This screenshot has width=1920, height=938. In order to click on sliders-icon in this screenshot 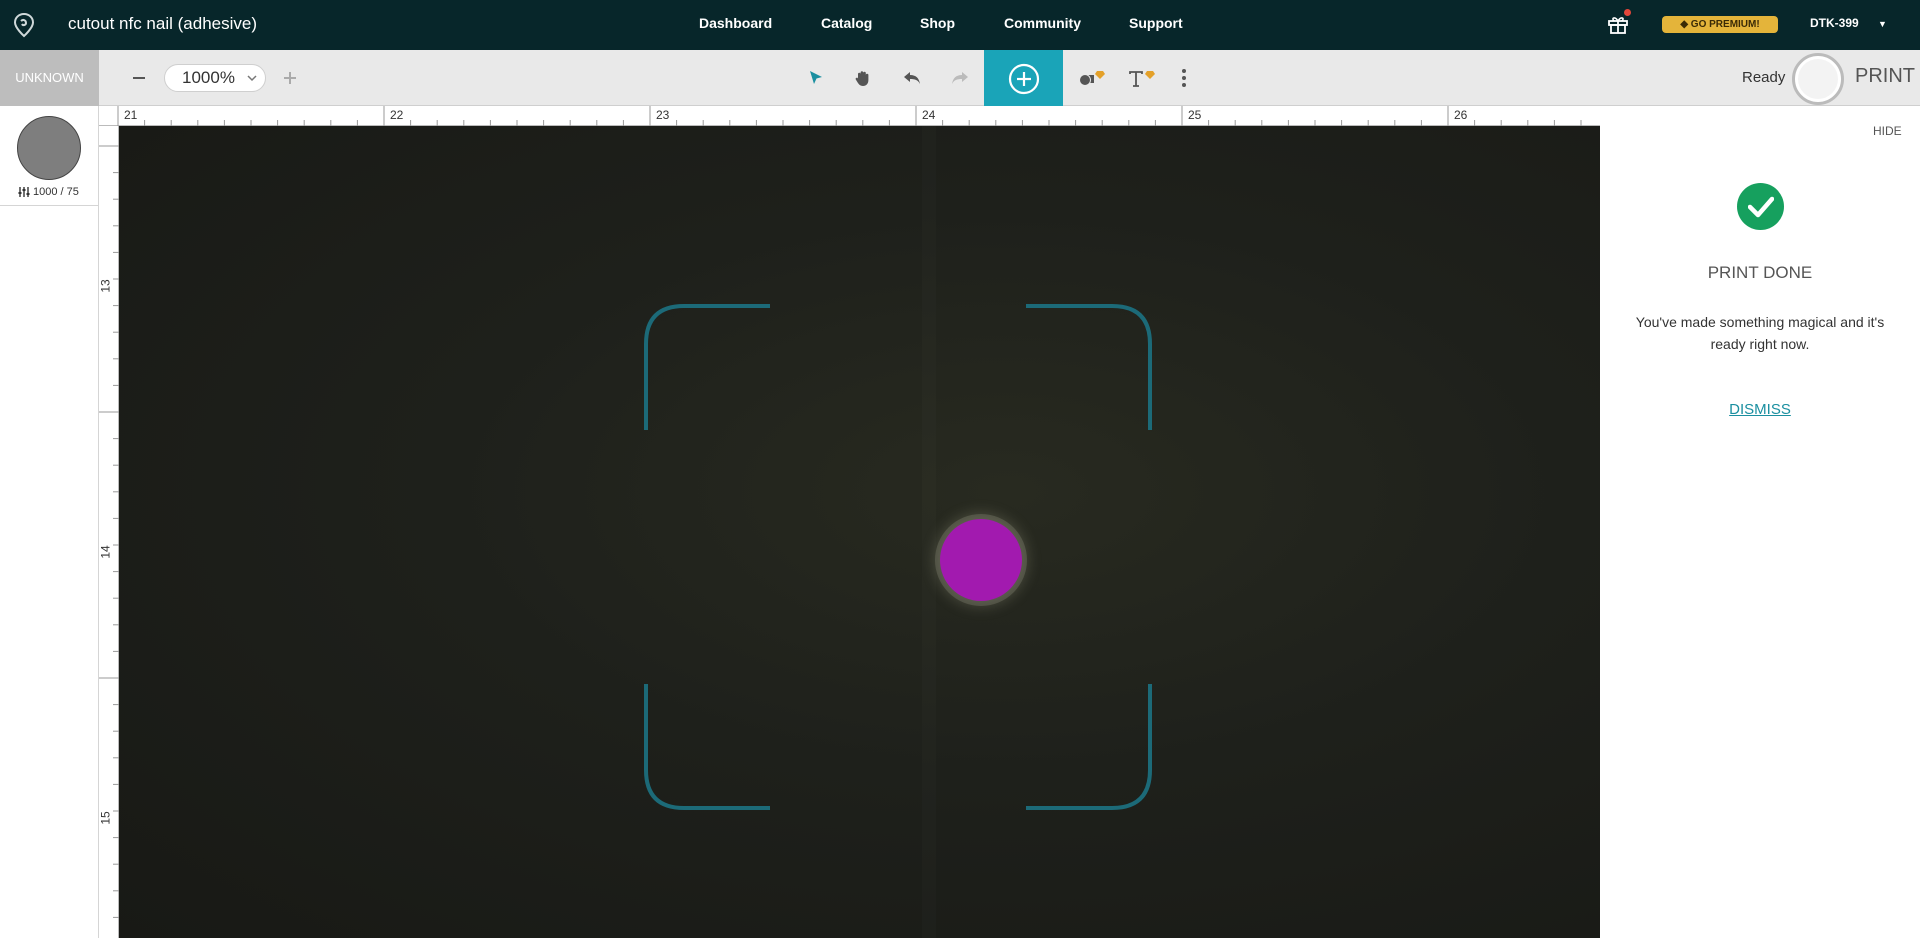, I will do `click(24, 192)`.